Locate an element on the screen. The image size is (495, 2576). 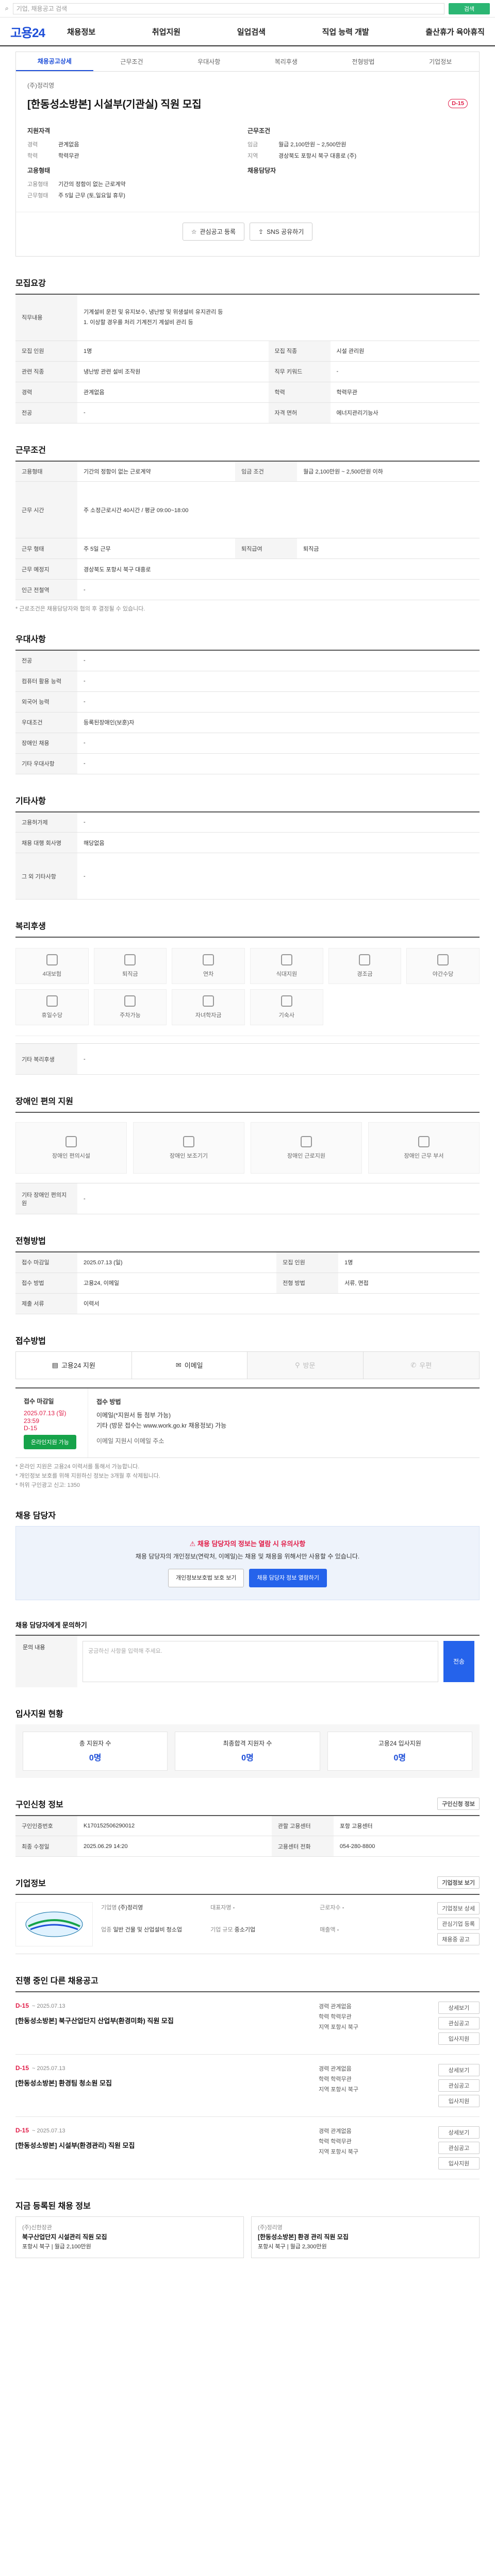
summary-key: 지역 is located at coordinates (253, 156).